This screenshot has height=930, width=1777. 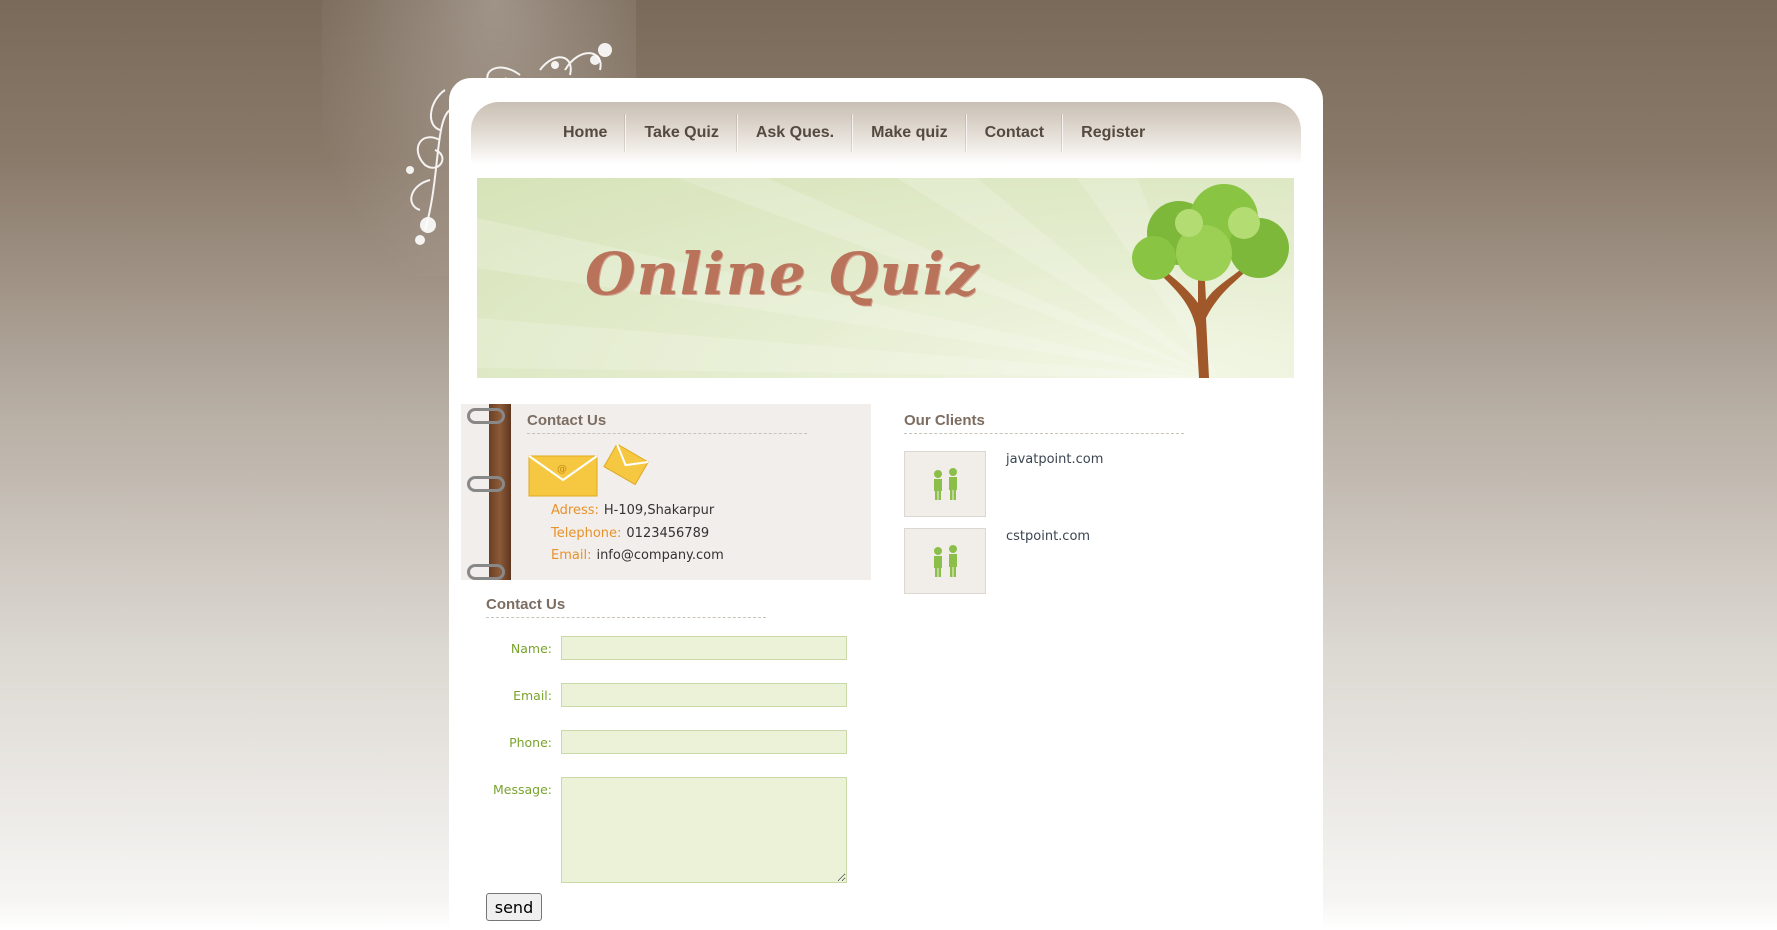 What do you see at coordinates (531, 648) in the screenshot?
I see `name-label: Name:` at bounding box center [531, 648].